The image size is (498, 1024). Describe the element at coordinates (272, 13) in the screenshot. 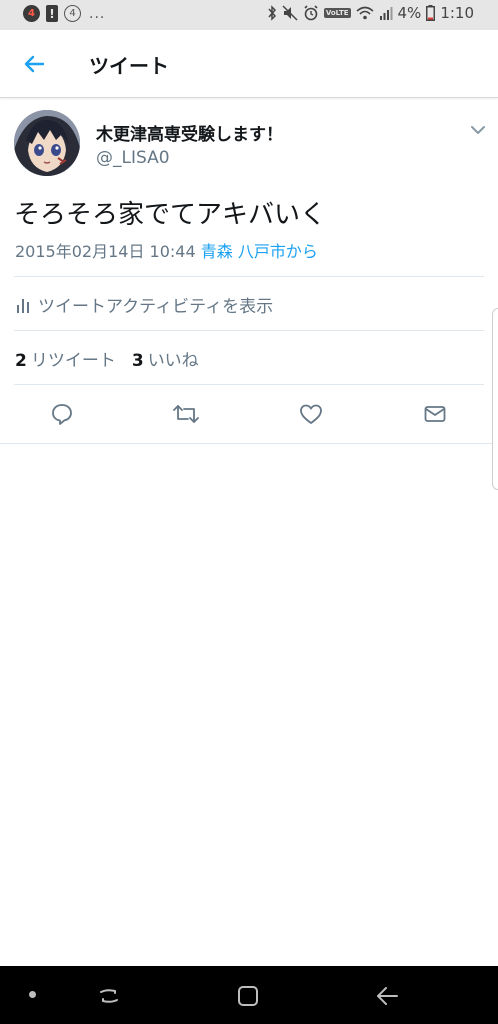

I see `bluetooth-icon` at that location.